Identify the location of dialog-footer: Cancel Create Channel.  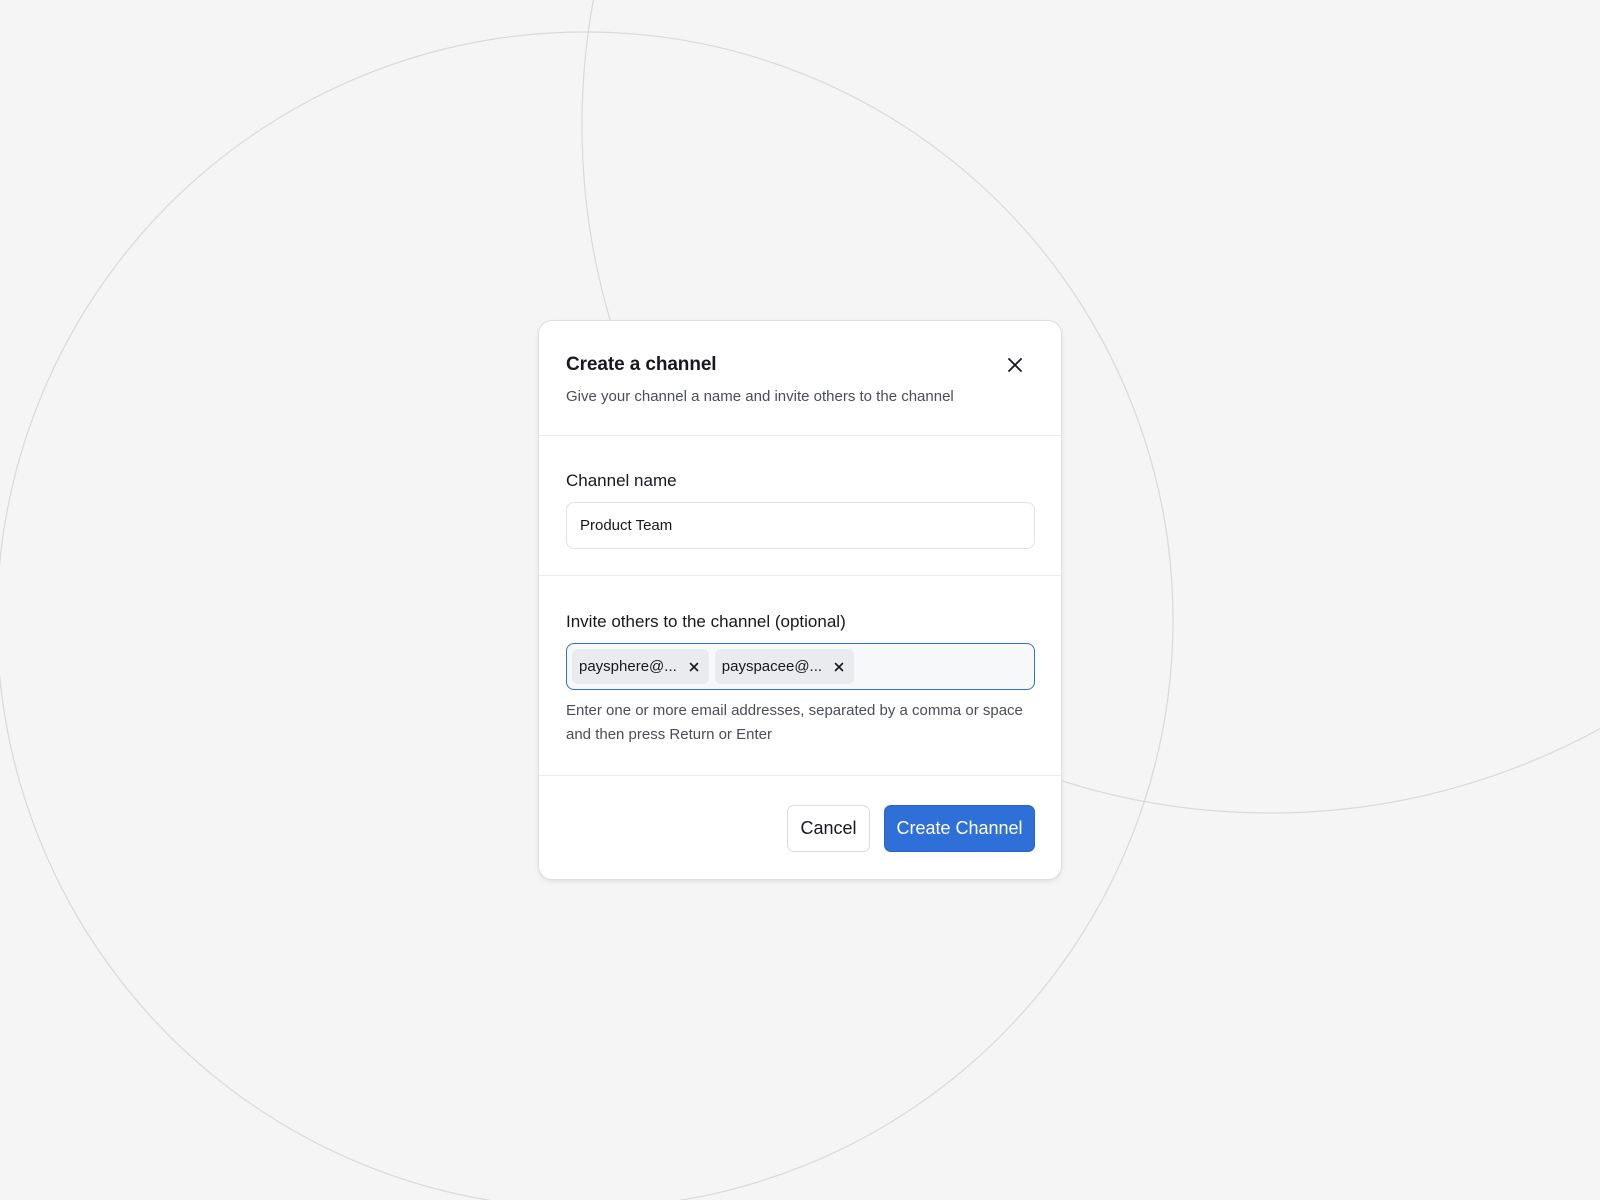
(800, 828).